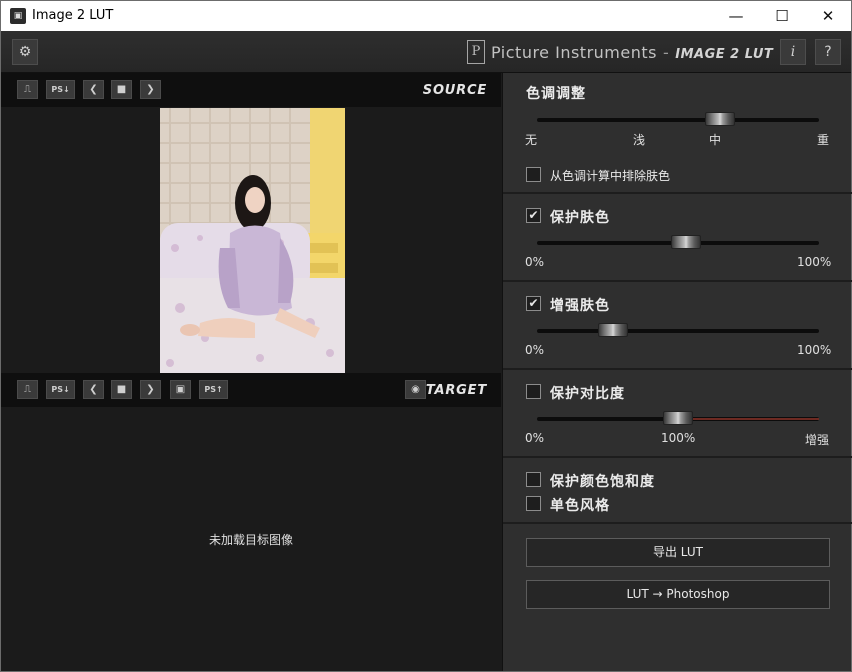  Describe the element at coordinates (580, 306) in the screenshot. I see `enhance-skin-label: 增强肤色` at that location.